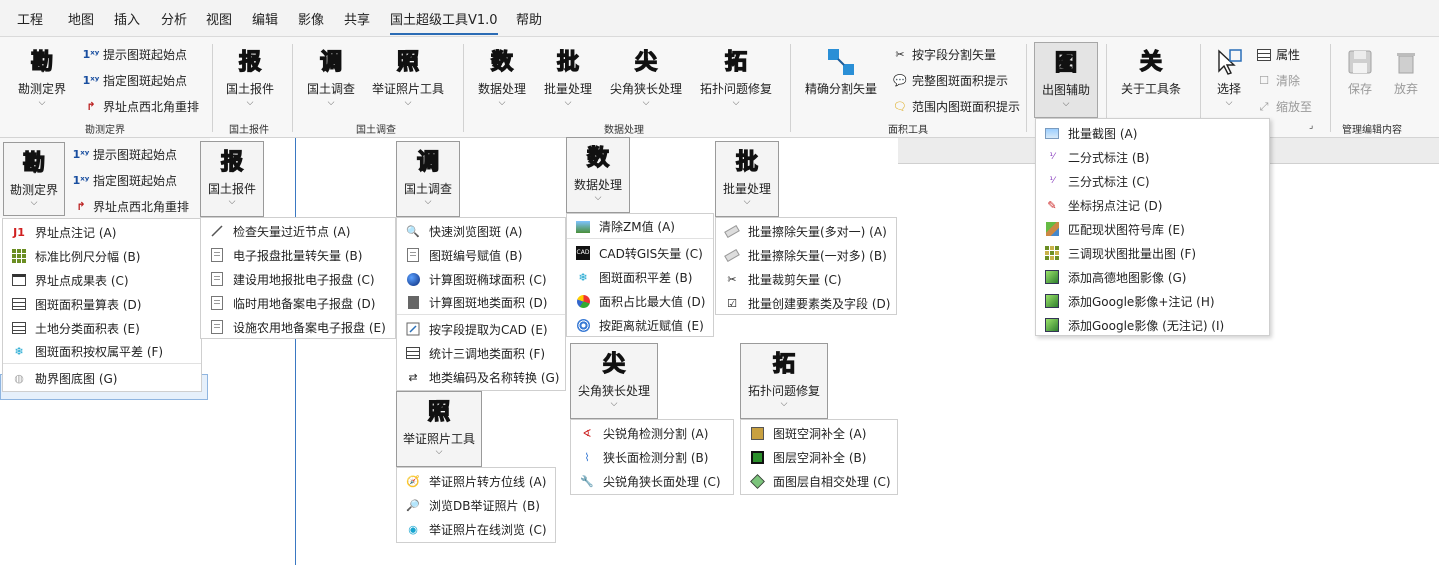 This screenshot has width=1439, height=565. Describe the element at coordinates (481, 231) in the screenshot. I see `menu-item-quick-browse: 🔍 快速浏览图斑 (A)` at that location.